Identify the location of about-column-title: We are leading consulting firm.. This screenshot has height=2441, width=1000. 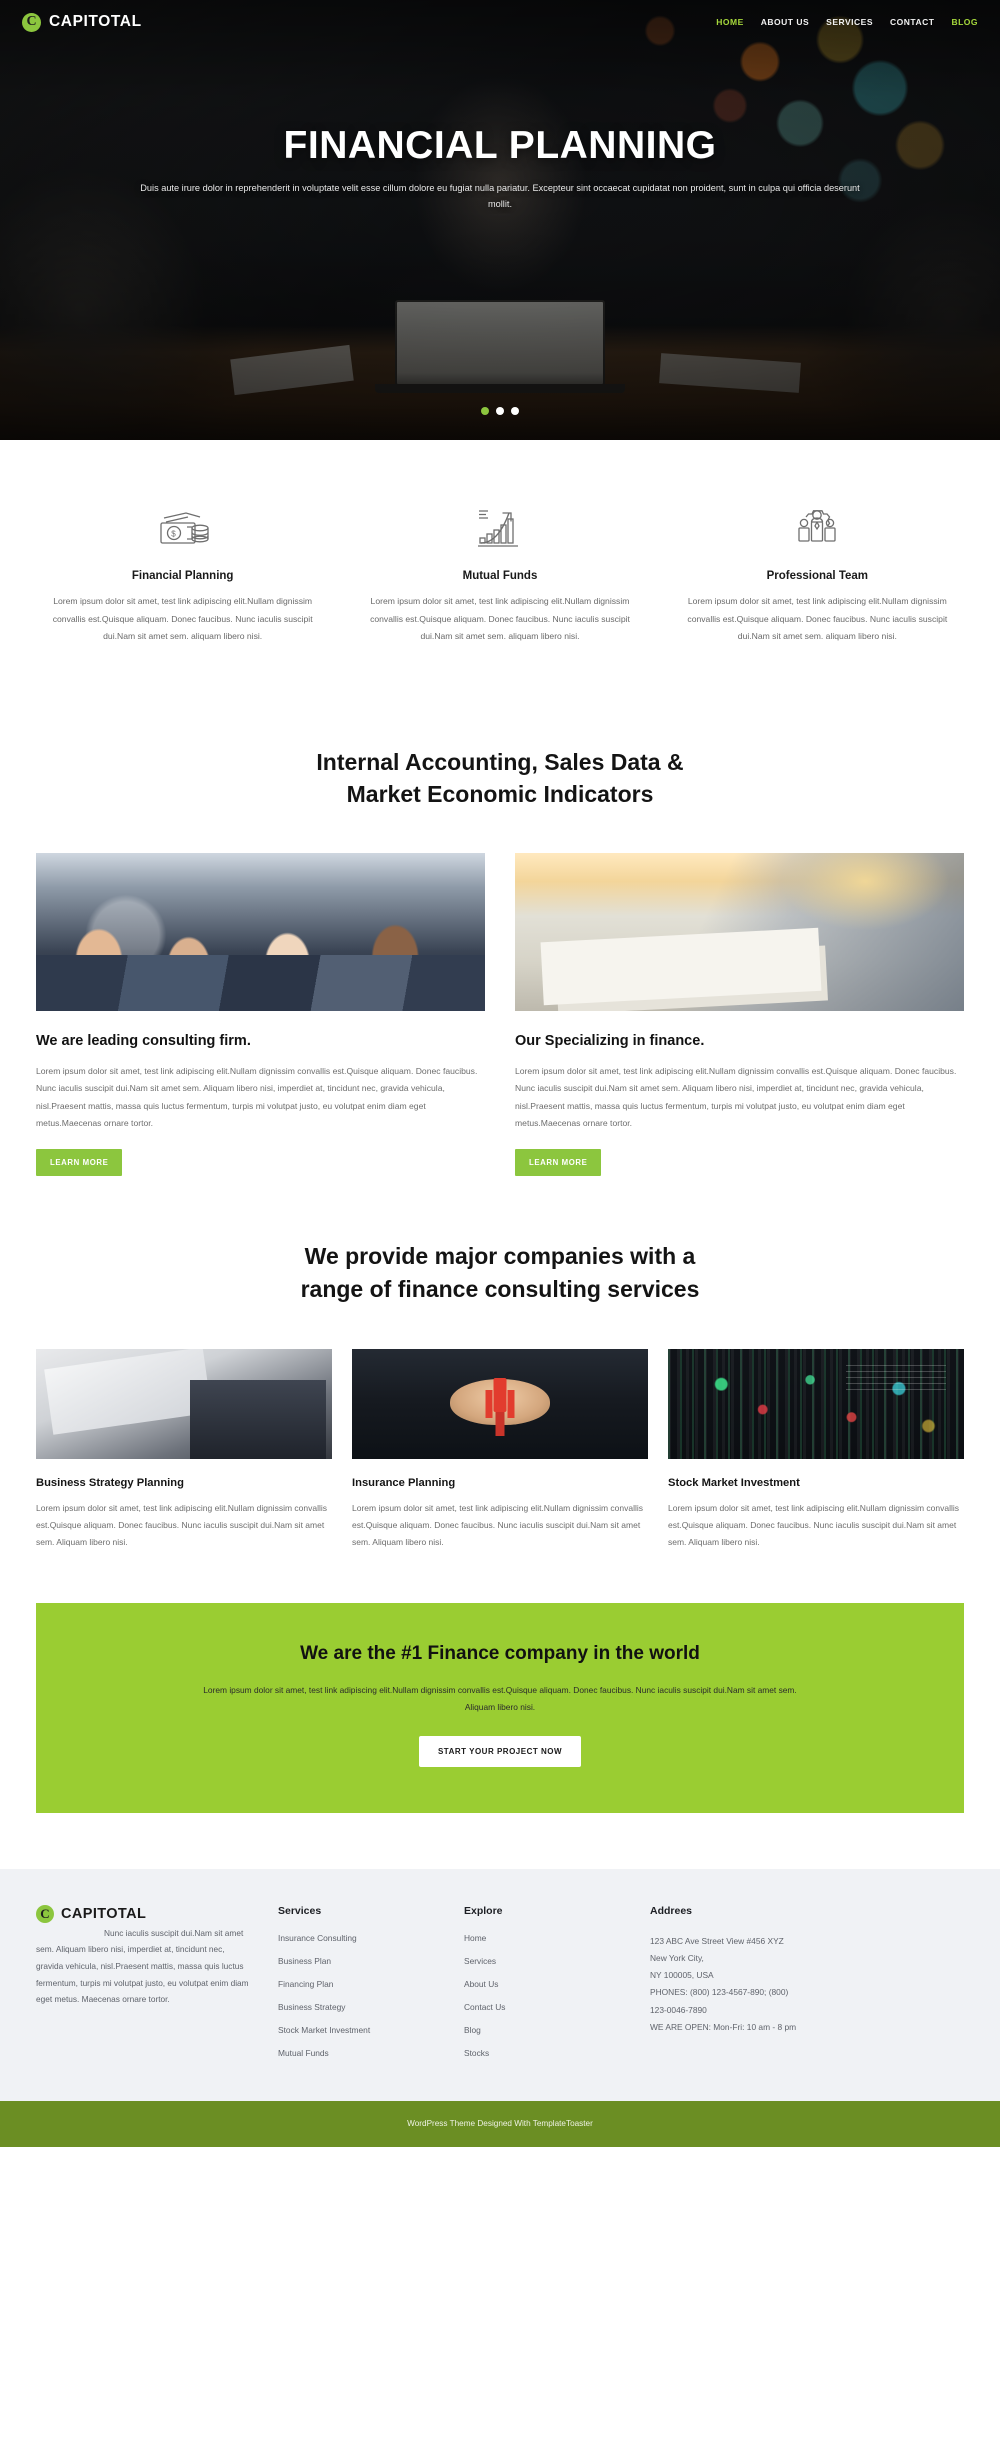
(143, 1041).